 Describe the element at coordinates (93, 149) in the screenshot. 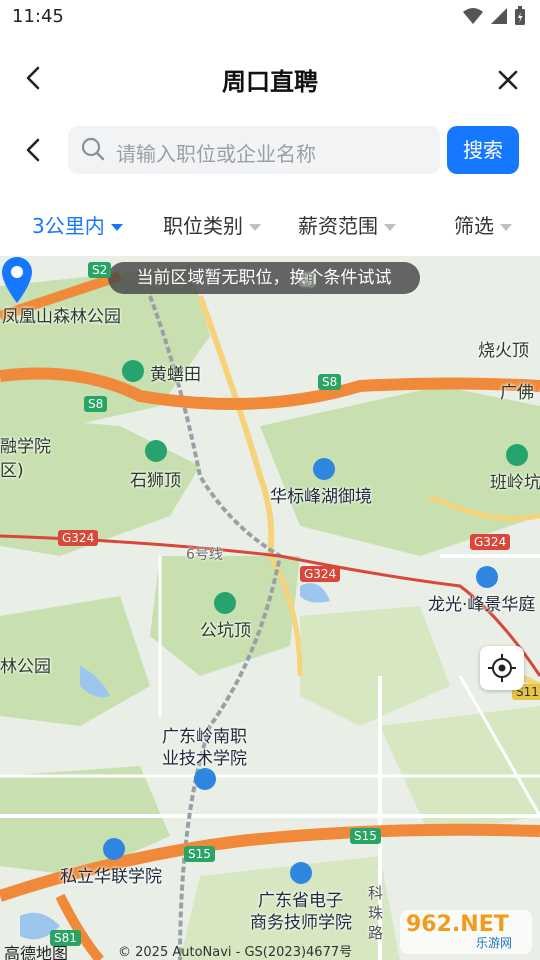

I see `search-icon` at that location.